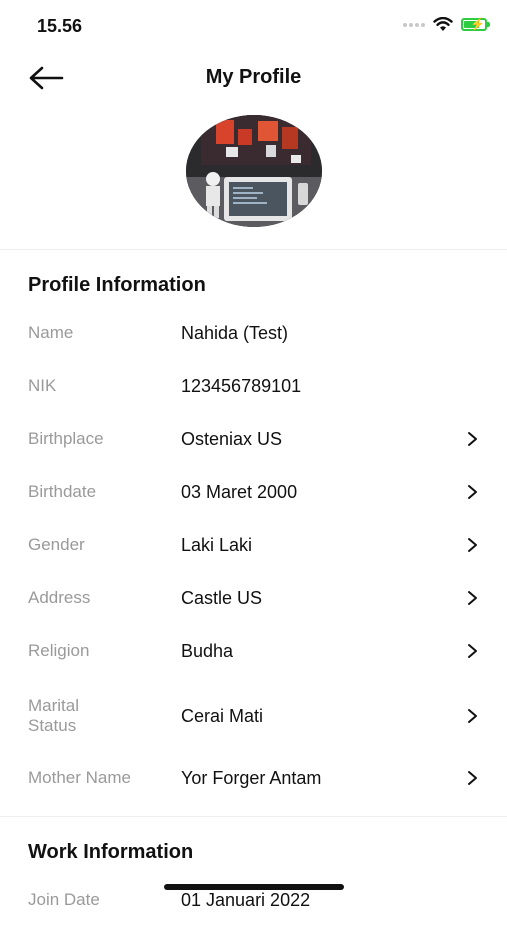 The height and width of the screenshot is (928, 507). Describe the element at coordinates (217, 545) in the screenshot. I see `field-value: Laki Laki` at that location.